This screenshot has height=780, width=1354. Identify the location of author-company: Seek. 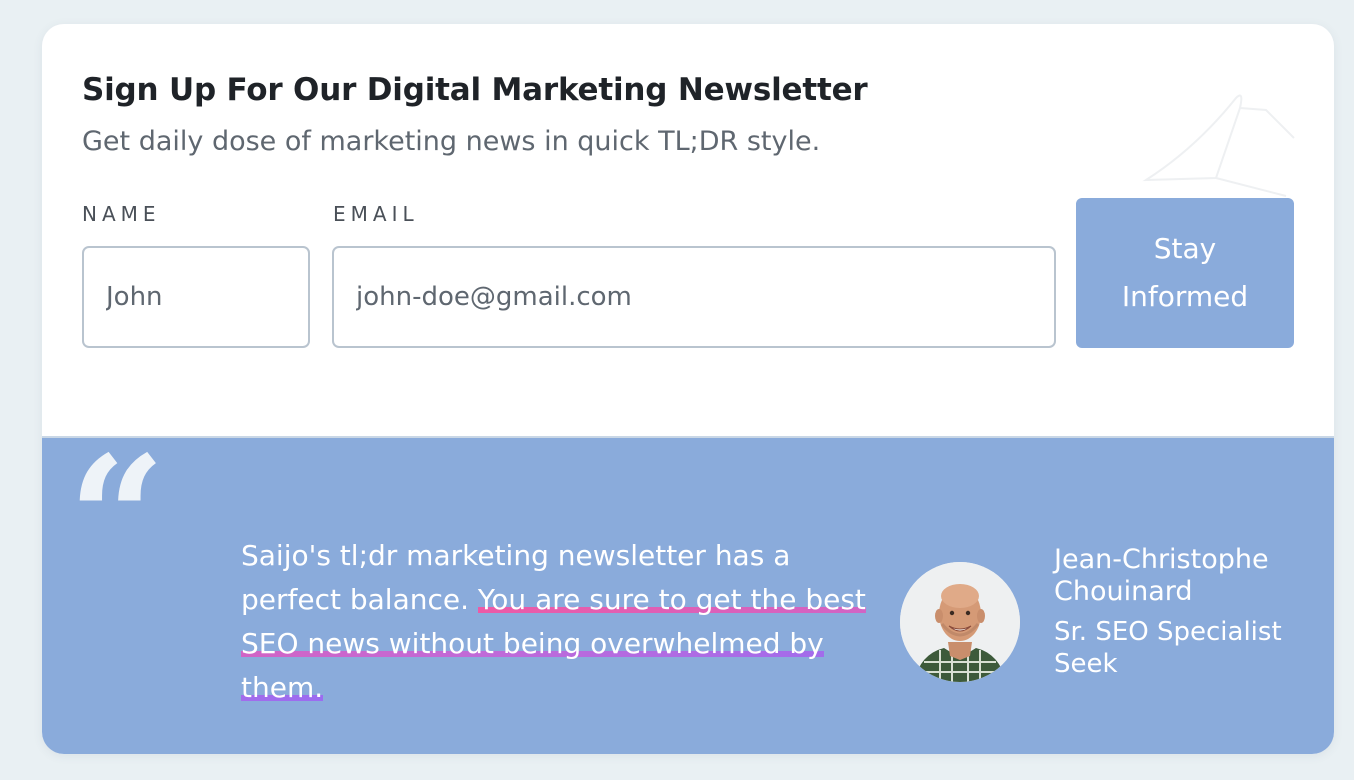
(1086, 664).